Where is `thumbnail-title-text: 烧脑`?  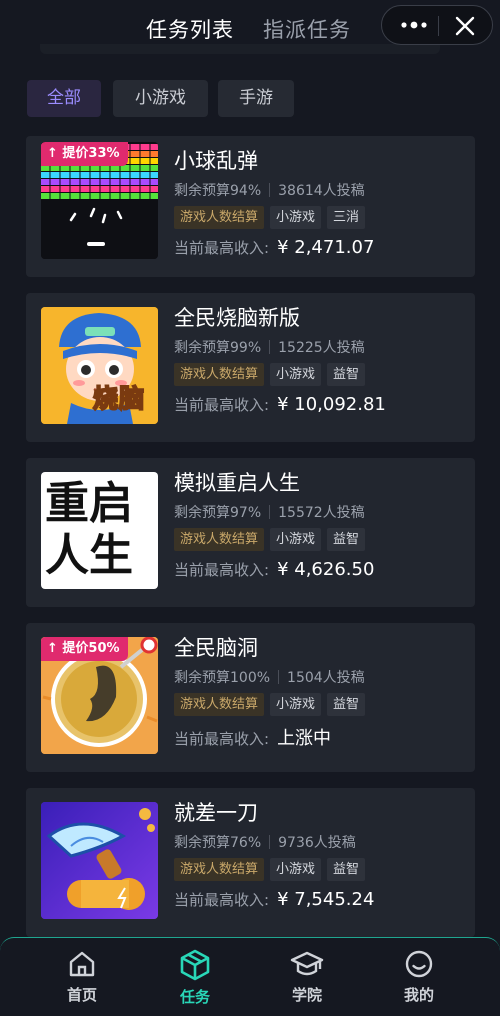
thumbnail-title-text: 烧脑 is located at coordinates (119, 398).